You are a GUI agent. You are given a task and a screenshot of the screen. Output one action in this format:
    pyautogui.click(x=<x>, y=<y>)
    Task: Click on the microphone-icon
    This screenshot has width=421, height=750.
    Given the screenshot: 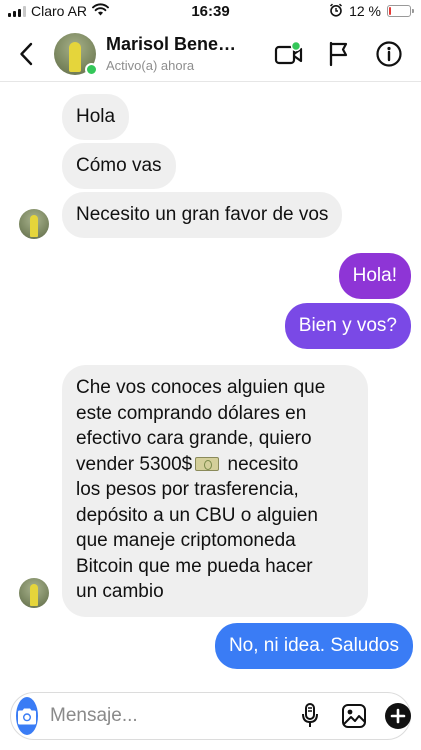 What is the action you would take?
    pyautogui.click(x=310, y=716)
    